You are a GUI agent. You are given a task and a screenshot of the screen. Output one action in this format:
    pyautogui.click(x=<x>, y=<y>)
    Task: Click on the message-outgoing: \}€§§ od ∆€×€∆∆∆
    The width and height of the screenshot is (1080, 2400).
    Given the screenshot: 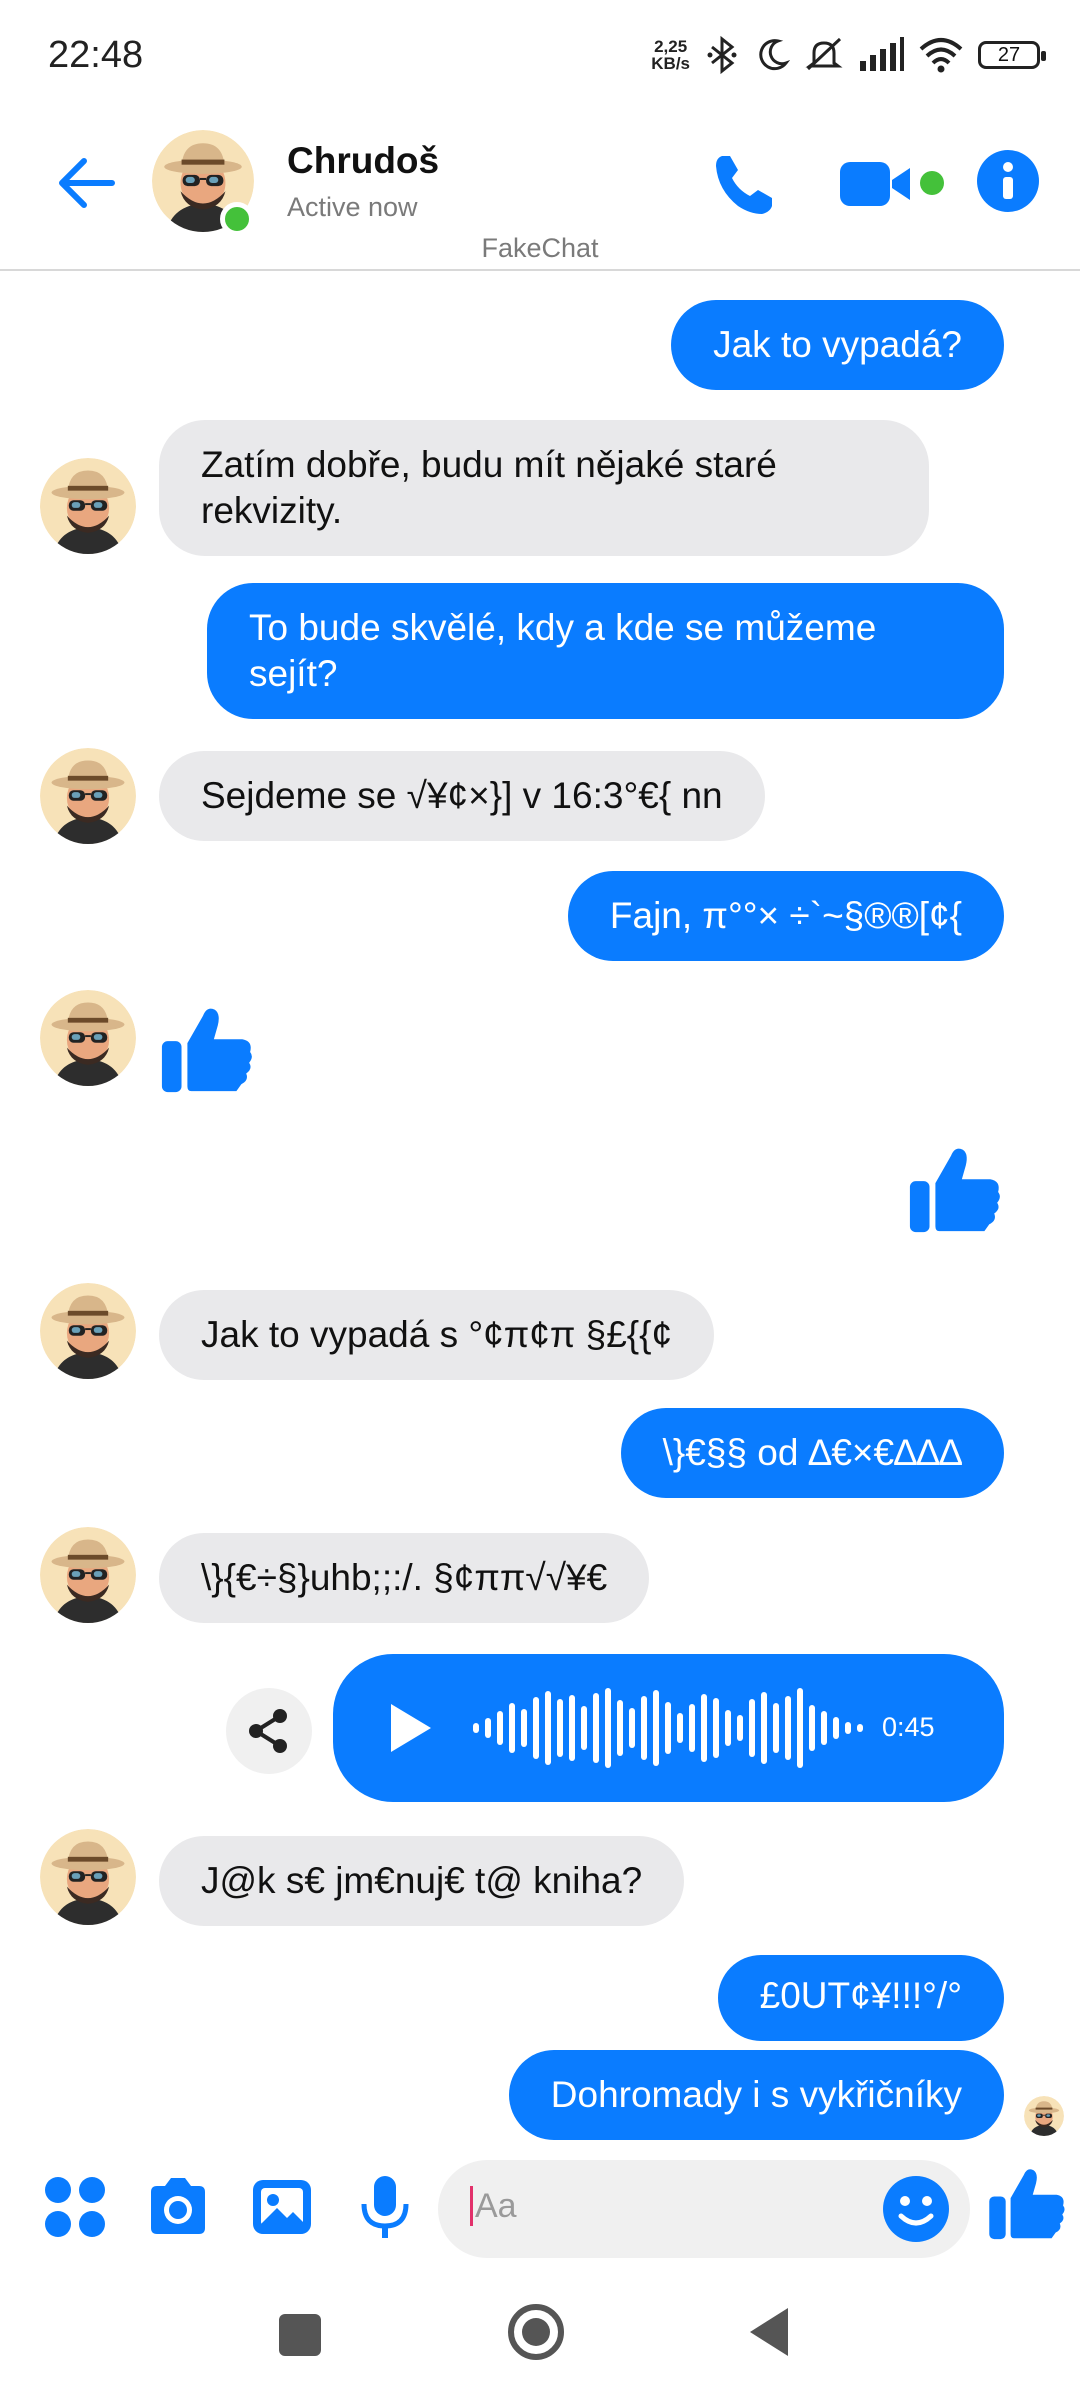 What is the action you would take?
    pyautogui.click(x=812, y=1453)
    